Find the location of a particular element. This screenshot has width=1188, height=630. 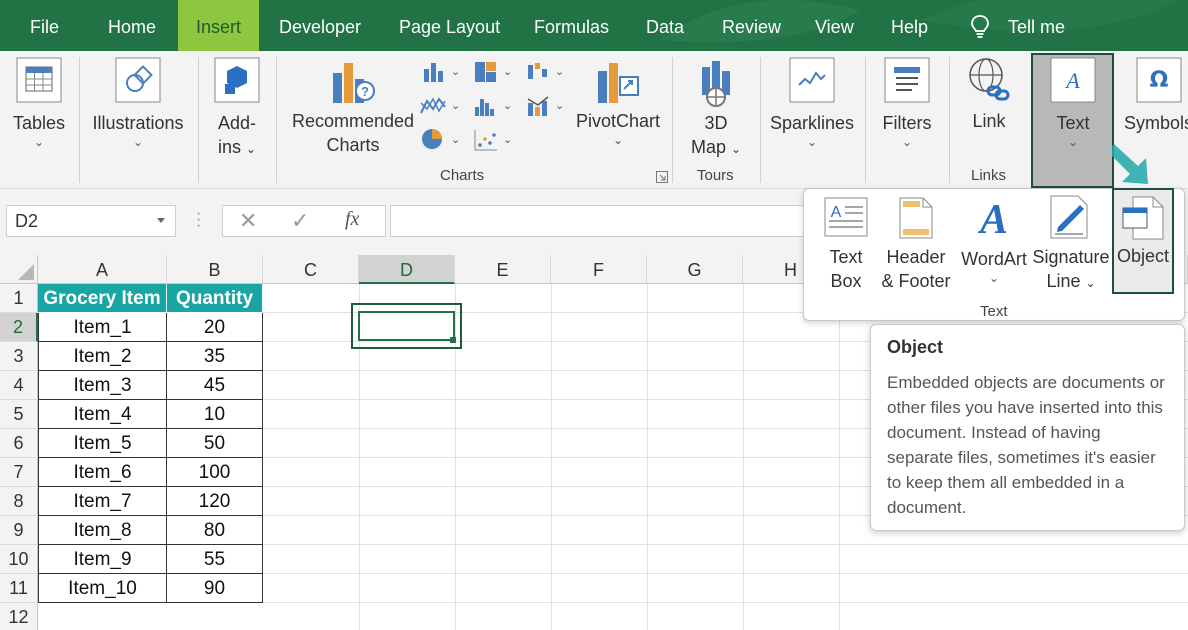

row-header: 10 is located at coordinates (19, 559).